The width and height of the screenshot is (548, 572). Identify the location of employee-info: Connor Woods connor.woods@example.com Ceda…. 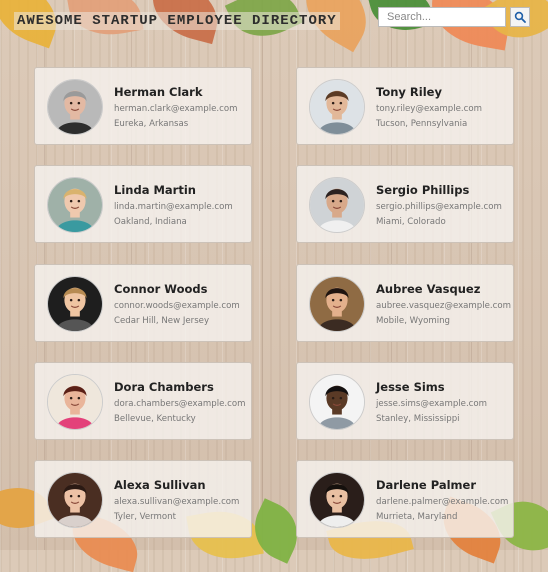
(177, 304).